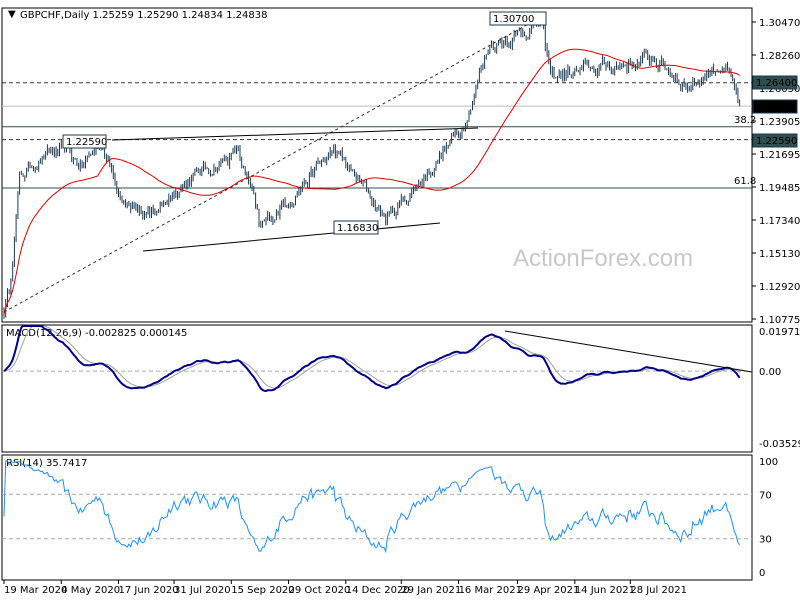  I want to click on macd-tick-label: -0.035295, so click(779, 444).